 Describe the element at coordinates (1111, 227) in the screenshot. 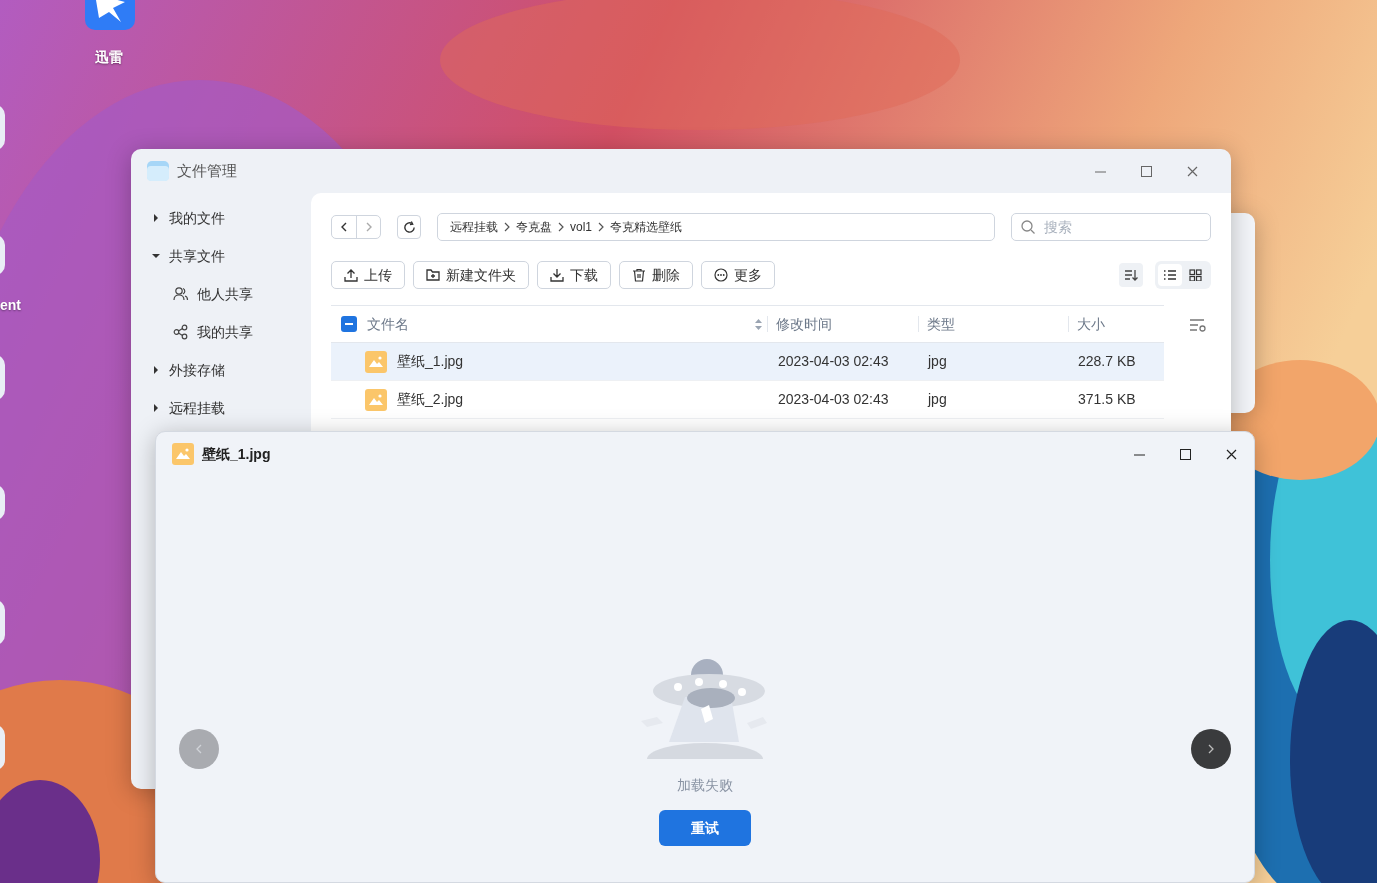

I see `search-field: 搜索` at that location.